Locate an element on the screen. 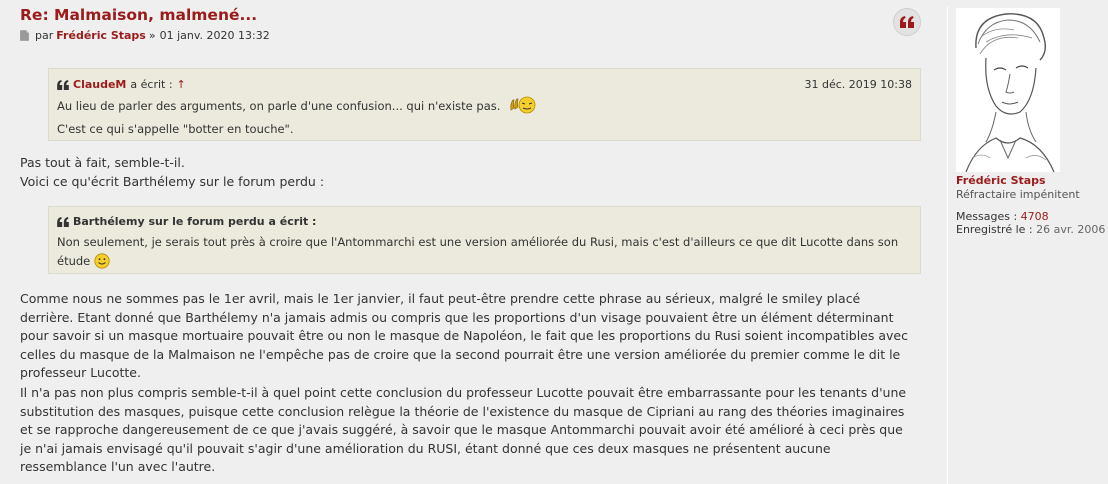  post-text-line: Pas tout à fait, semble-t-il. is located at coordinates (102, 162).